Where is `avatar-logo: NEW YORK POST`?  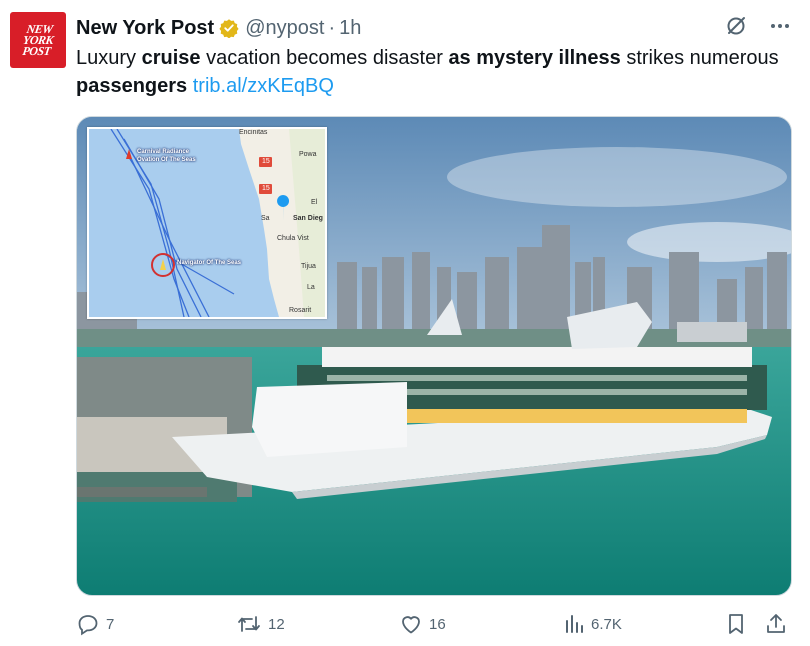
avatar-logo: NEW YORK POST is located at coordinates (38, 39).